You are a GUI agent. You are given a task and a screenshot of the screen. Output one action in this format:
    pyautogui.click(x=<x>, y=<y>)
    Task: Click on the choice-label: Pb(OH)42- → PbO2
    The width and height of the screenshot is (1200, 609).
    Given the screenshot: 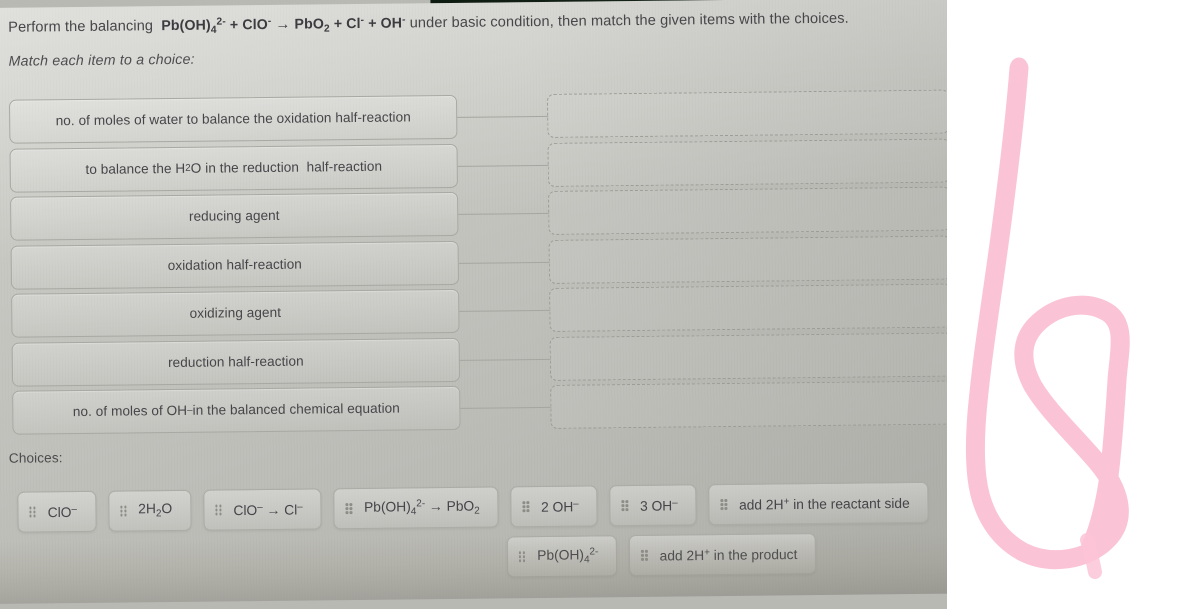 What is the action you would take?
    pyautogui.click(x=421, y=508)
    